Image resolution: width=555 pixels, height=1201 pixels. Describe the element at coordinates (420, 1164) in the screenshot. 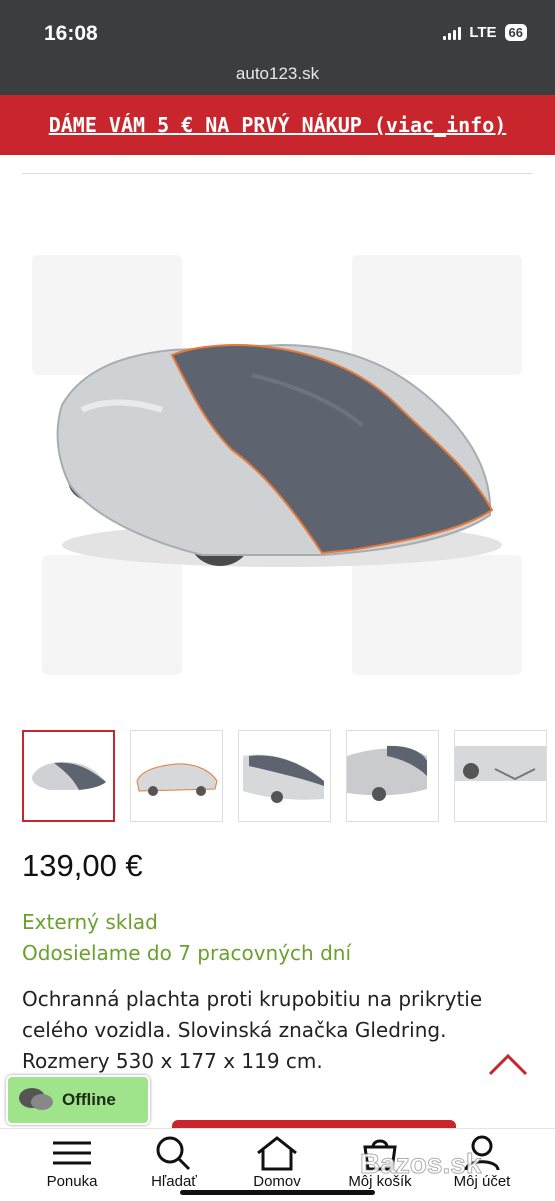

I see `watermark: Bazos.sk` at that location.